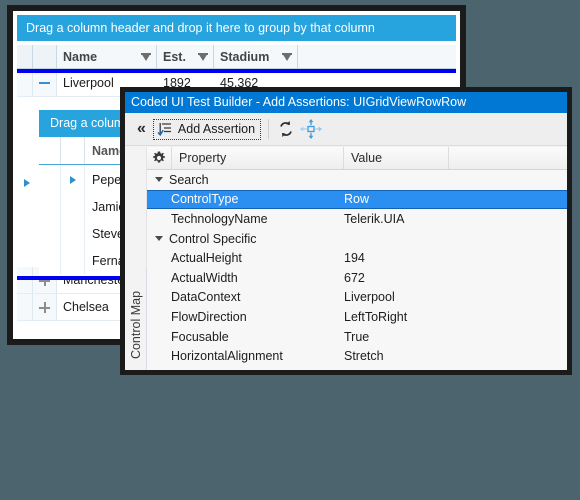 The height and width of the screenshot is (500, 580). What do you see at coordinates (396, 158) in the screenshot?
I see `value-column-header: Value` at bounding box center [396, 158].